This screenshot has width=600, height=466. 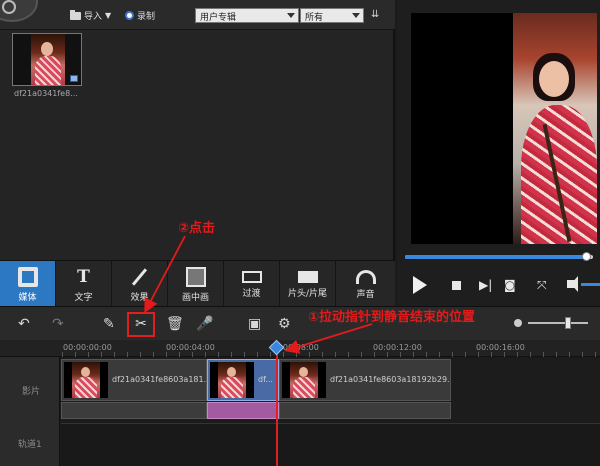 What do you see at coordinates (195, 277) in the screenshot?
I see `pip-icon` at bounding box center [195, 277].